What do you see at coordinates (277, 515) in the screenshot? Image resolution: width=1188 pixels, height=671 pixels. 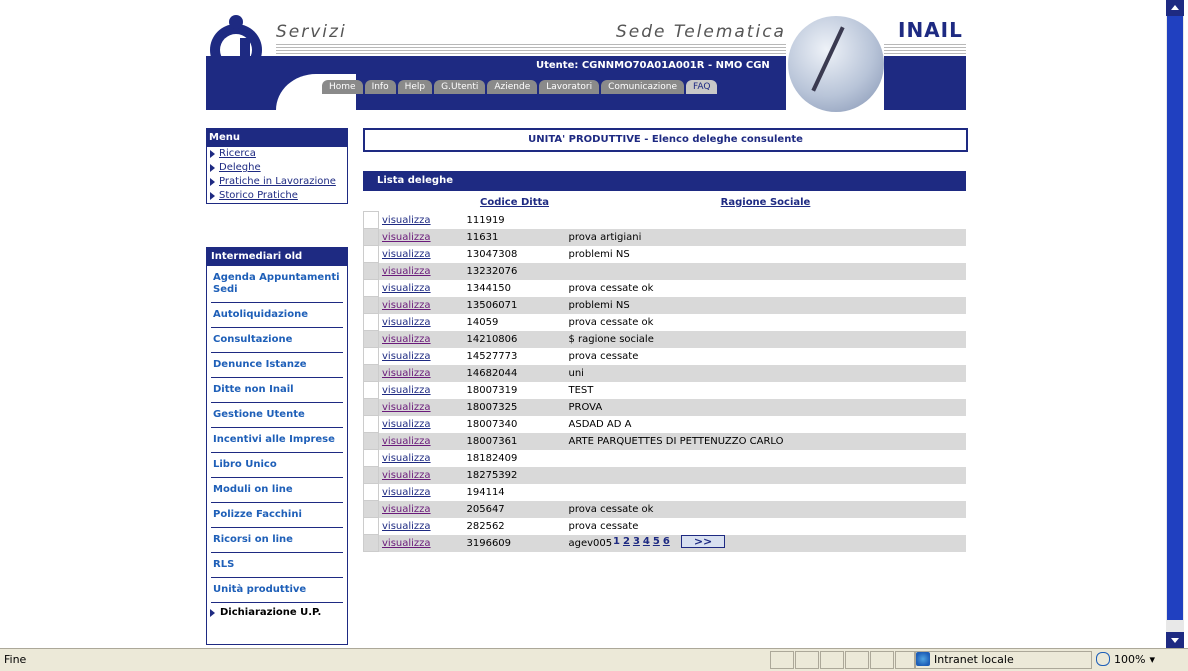 I see `intermediari-item: Polizze Facchini` at bounding box center [277, 515].